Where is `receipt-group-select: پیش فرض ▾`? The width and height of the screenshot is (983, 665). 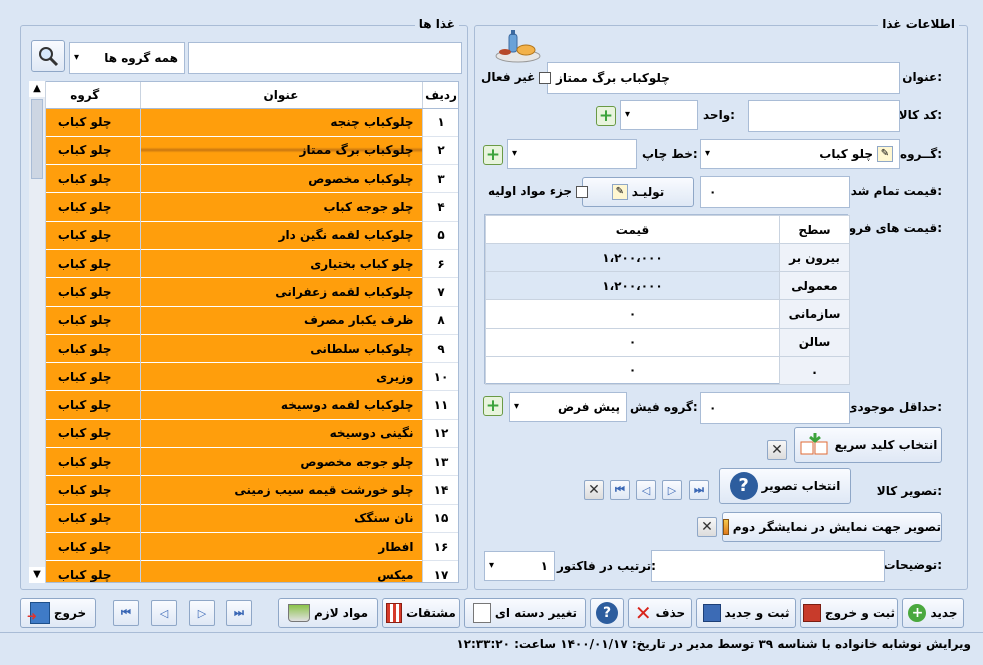
receipt-group-select: پیش فرض ▾ is located at coordinates (568, 407).